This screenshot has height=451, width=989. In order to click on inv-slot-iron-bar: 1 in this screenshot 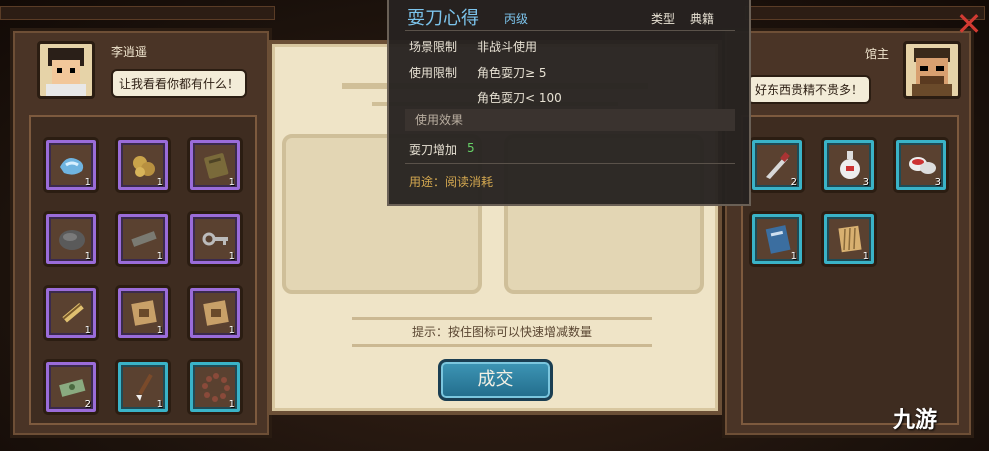, I will do `click(143, 239)`.